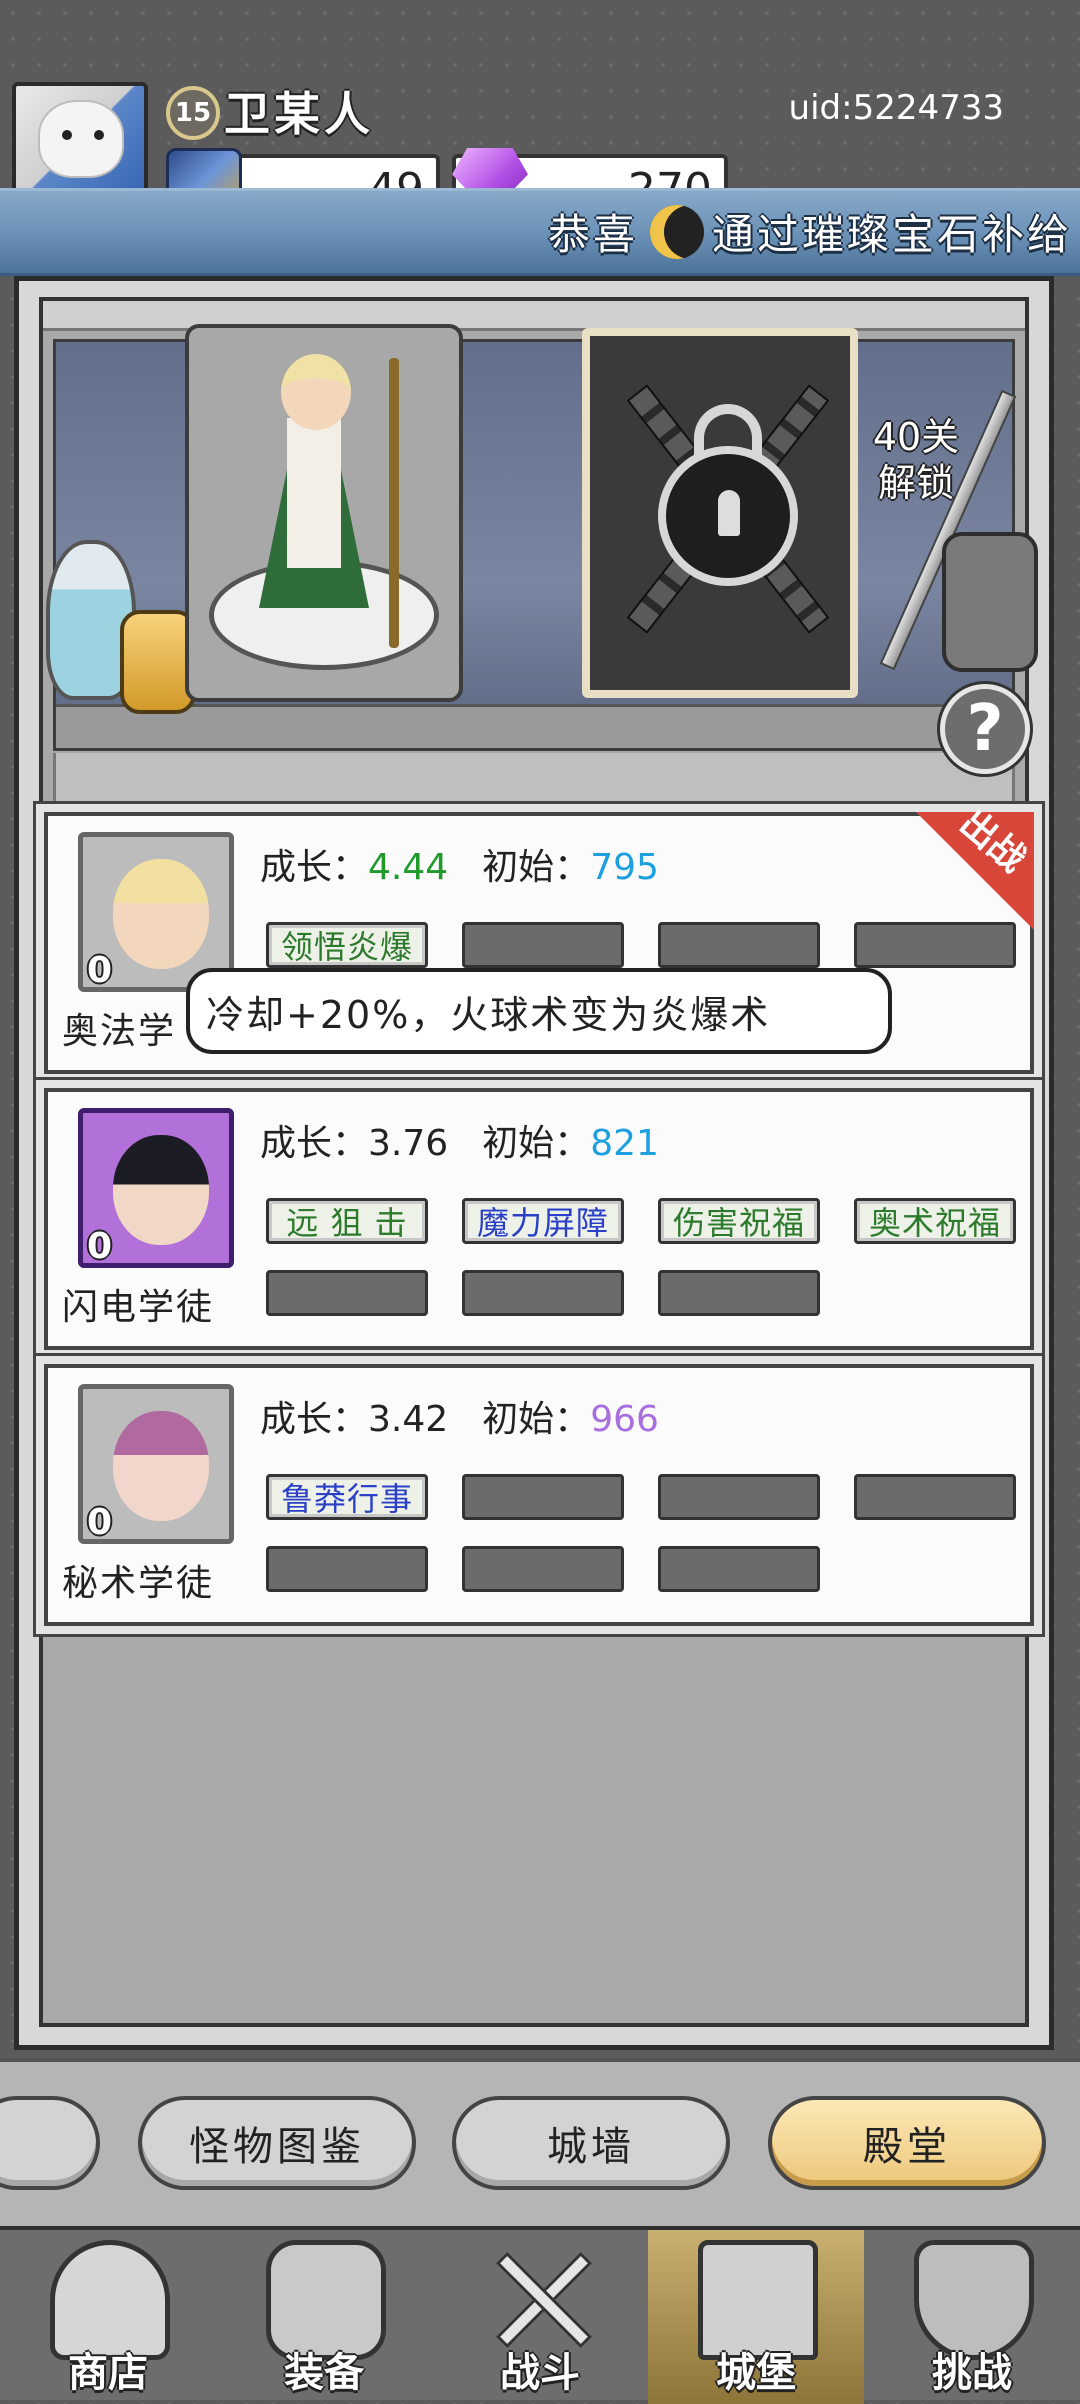  Describe the element at coordinates (591, 2143) in the screenshot. I see `tab-city-wall: 城墙` at that location.